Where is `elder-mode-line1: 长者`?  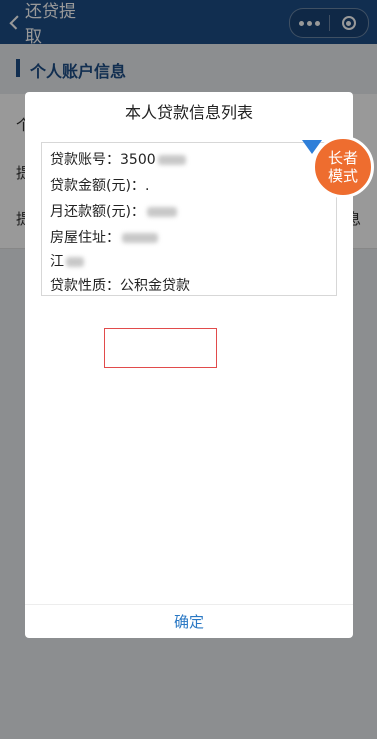
elder-mode-line1: 长者 is located at coordinates (342, 158).